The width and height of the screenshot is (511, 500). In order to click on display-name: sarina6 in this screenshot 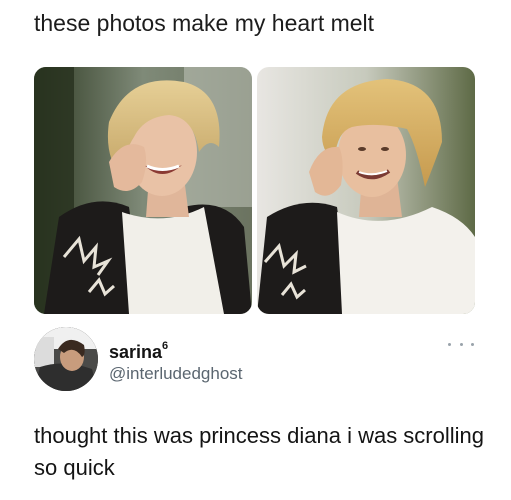, I will do `click(138, 350)`.